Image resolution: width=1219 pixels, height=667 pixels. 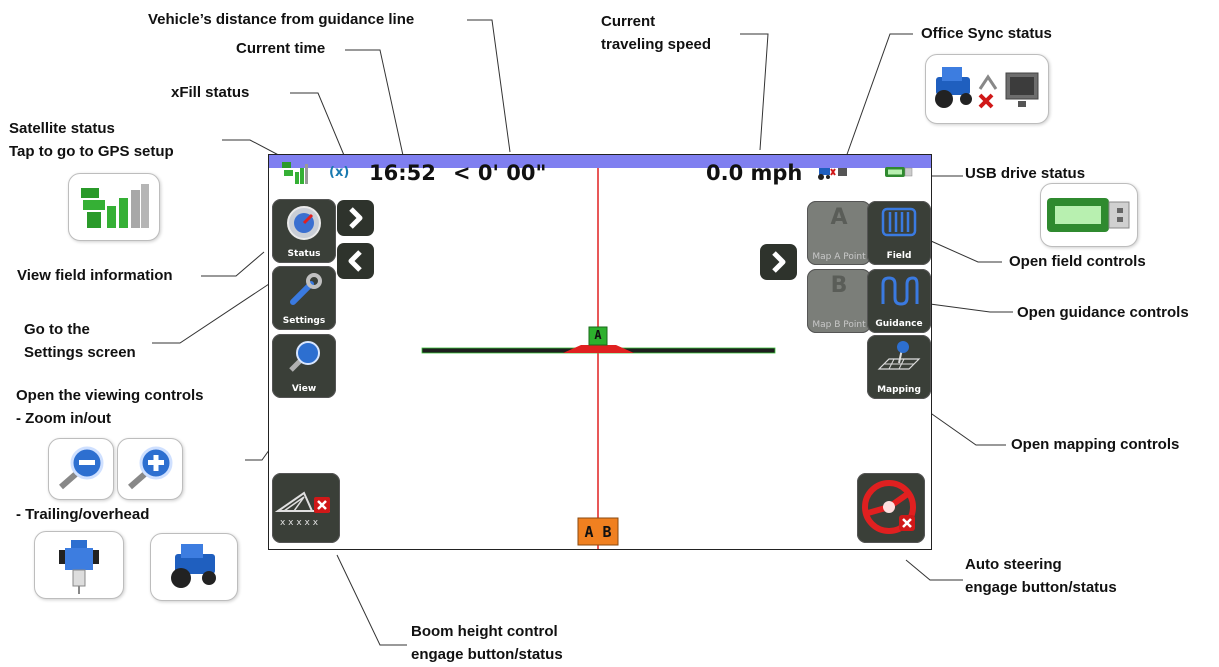 I want to click on callout-speed-1: Current, so click(x=628, y=21).